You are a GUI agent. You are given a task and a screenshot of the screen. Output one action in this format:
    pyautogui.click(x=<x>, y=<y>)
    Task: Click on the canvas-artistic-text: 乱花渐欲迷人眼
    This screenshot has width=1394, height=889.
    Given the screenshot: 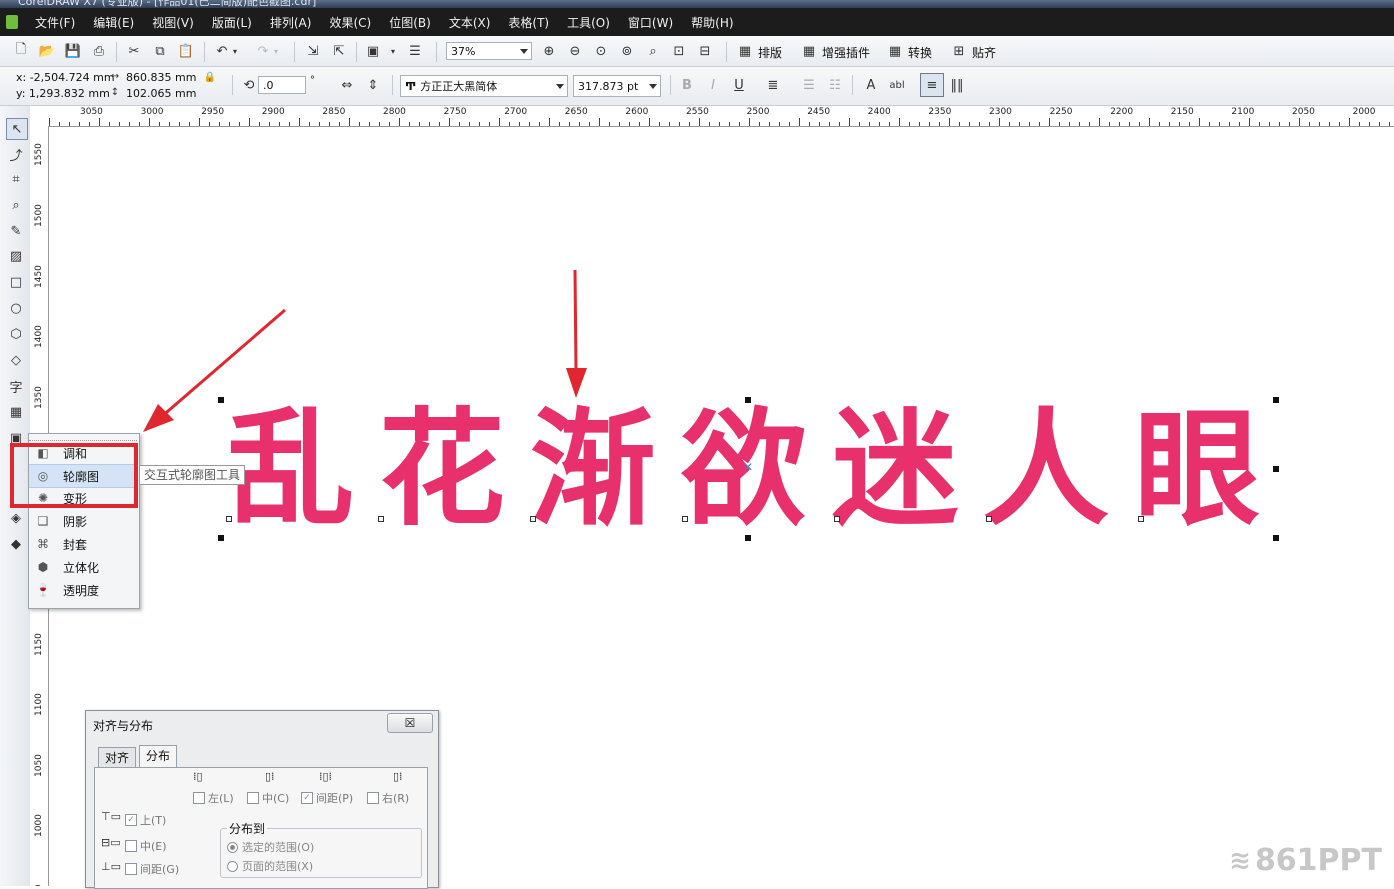 What is the action you would take?
    pyautogui.click(x=756, y=470)
    